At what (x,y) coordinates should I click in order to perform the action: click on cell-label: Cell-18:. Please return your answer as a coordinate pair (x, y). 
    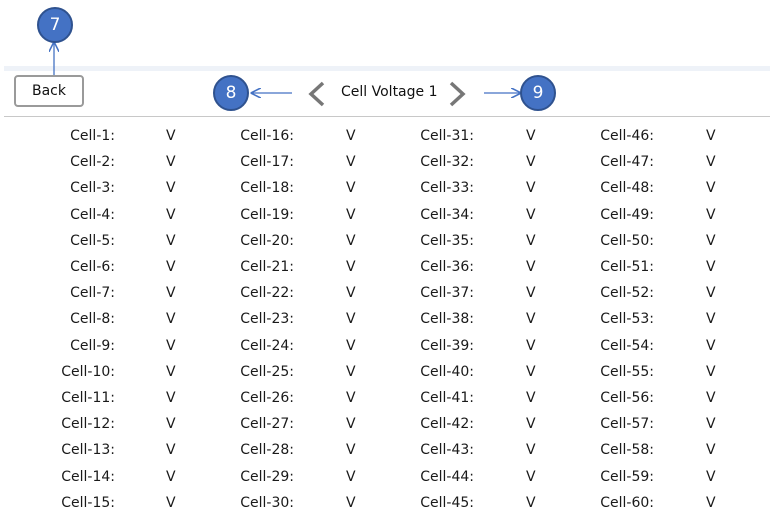
    Looking at the image, I should click on (267, 188).